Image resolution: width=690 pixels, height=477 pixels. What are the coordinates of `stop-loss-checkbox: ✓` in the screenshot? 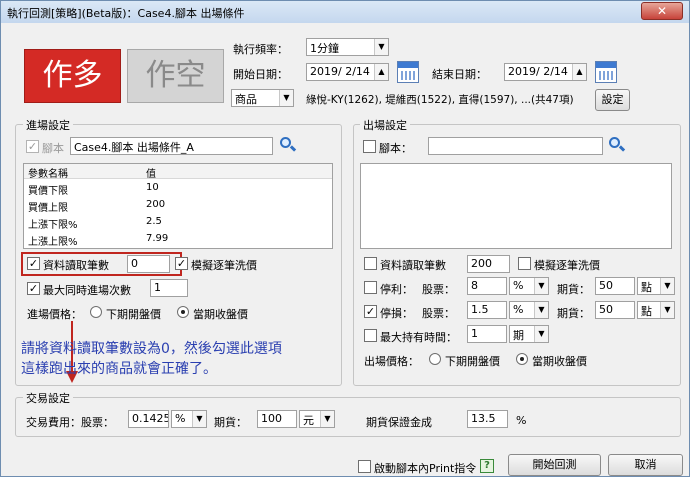 It's located at (370, 311).